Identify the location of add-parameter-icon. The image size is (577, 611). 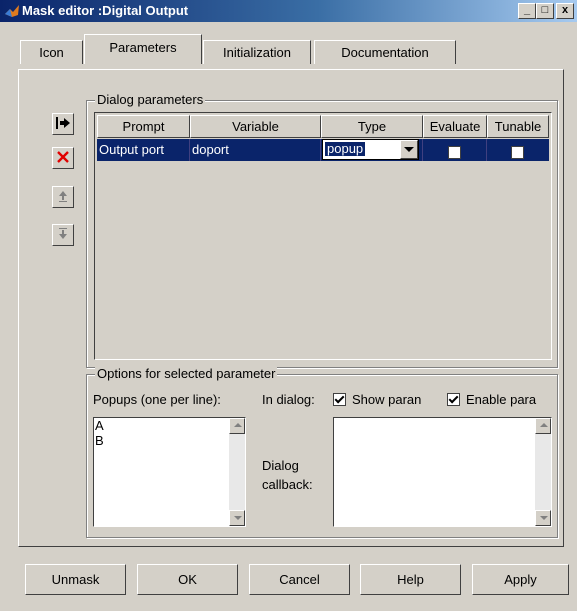
(63, 123).